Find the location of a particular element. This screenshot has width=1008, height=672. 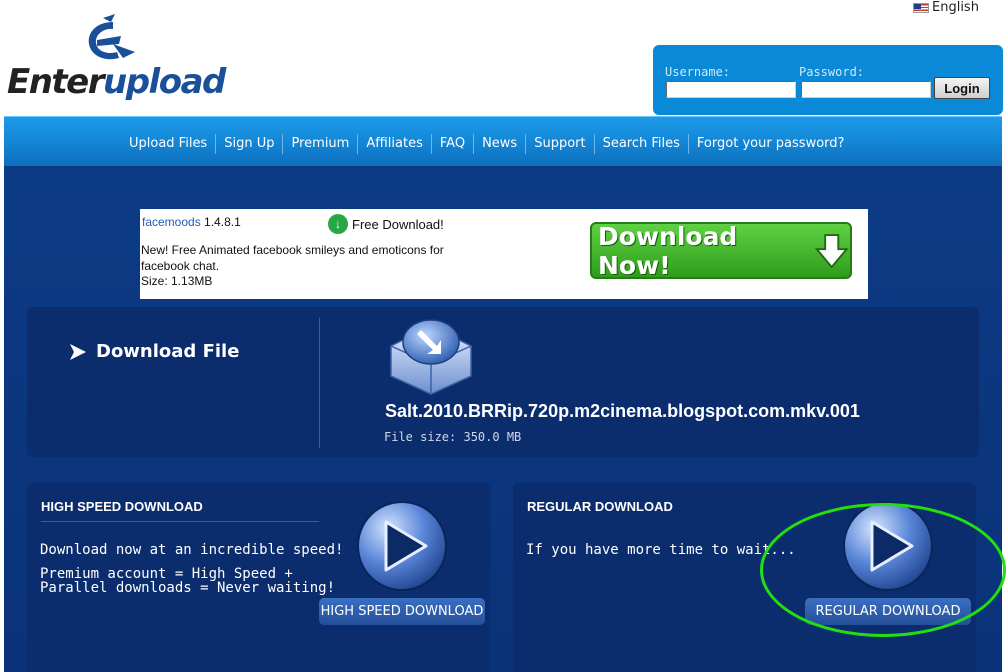

high-speed-text-parallel: Parallel downloads = Never waiting! is located at coordinates (188, 588).